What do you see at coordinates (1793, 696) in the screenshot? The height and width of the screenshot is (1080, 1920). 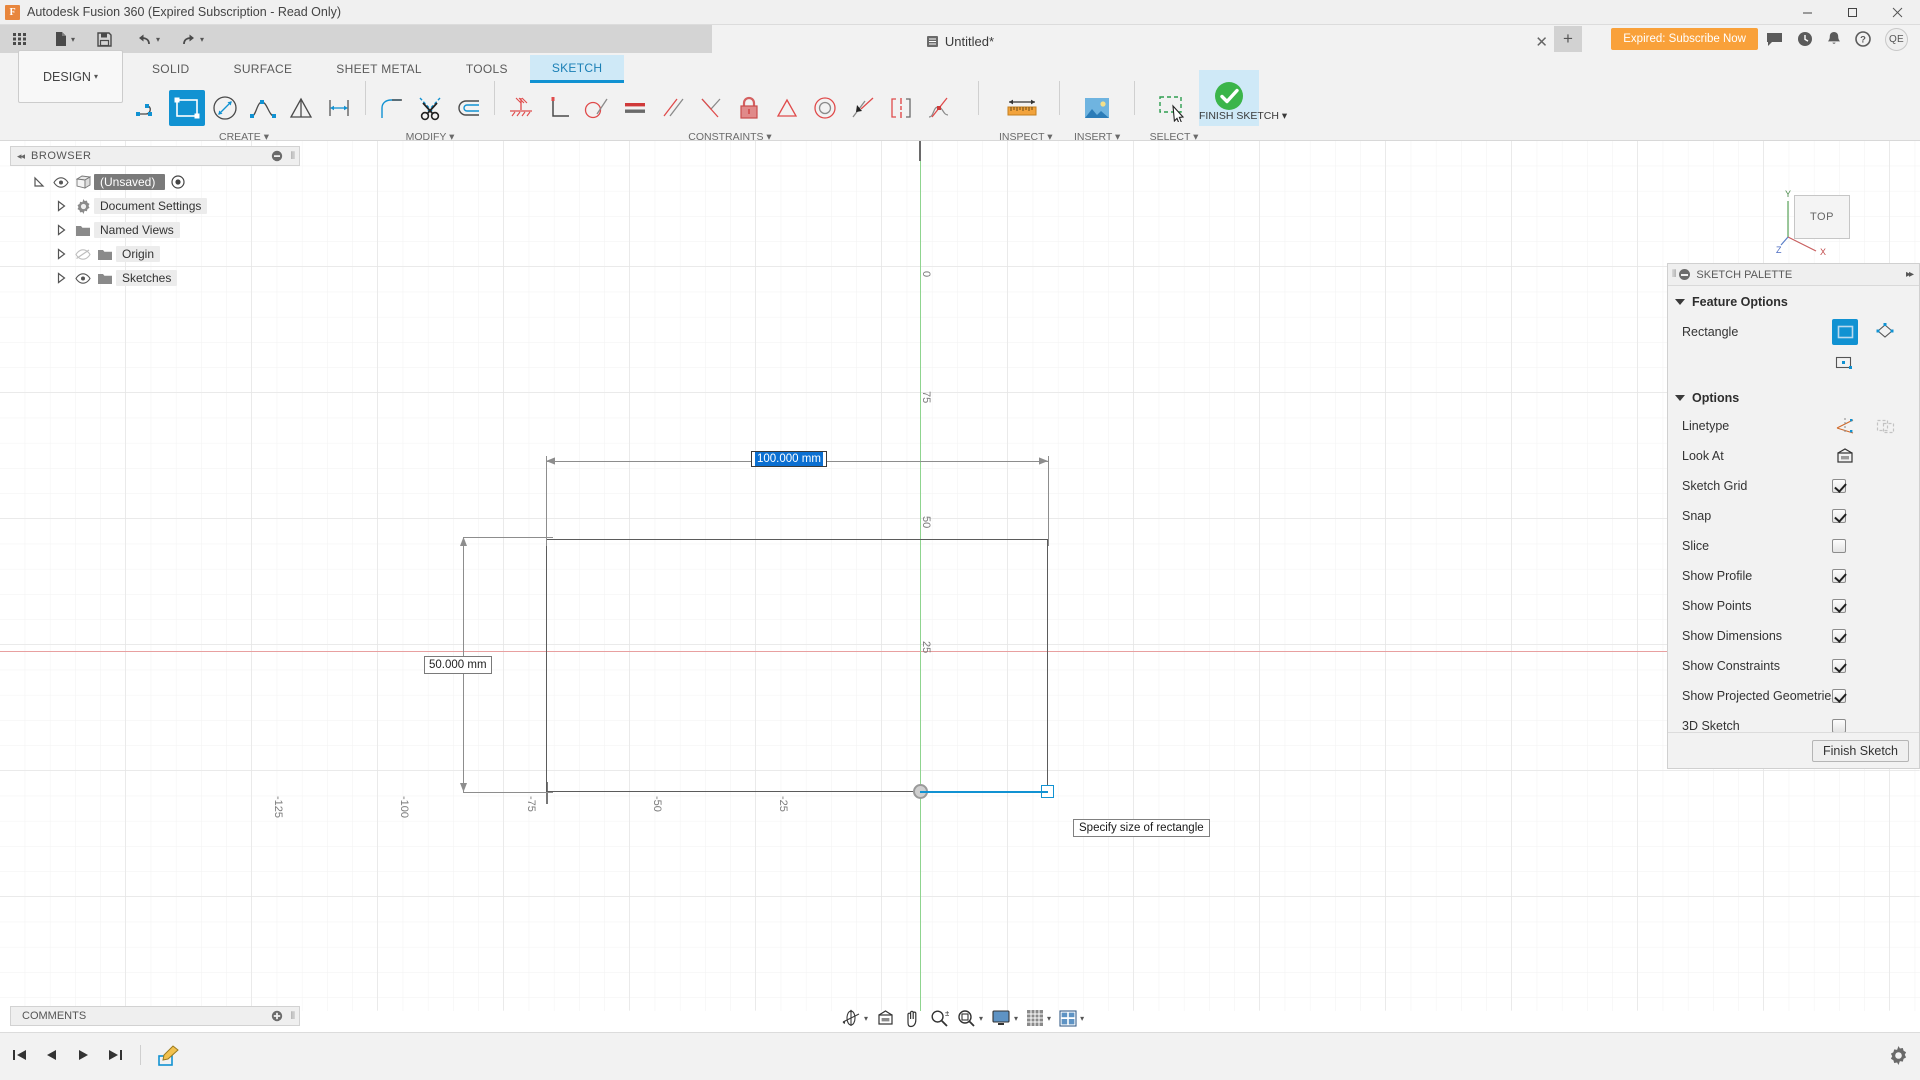 I see `show-projected-geometries-row: Show Projected Geometries` at bounding box center [1793, 696].